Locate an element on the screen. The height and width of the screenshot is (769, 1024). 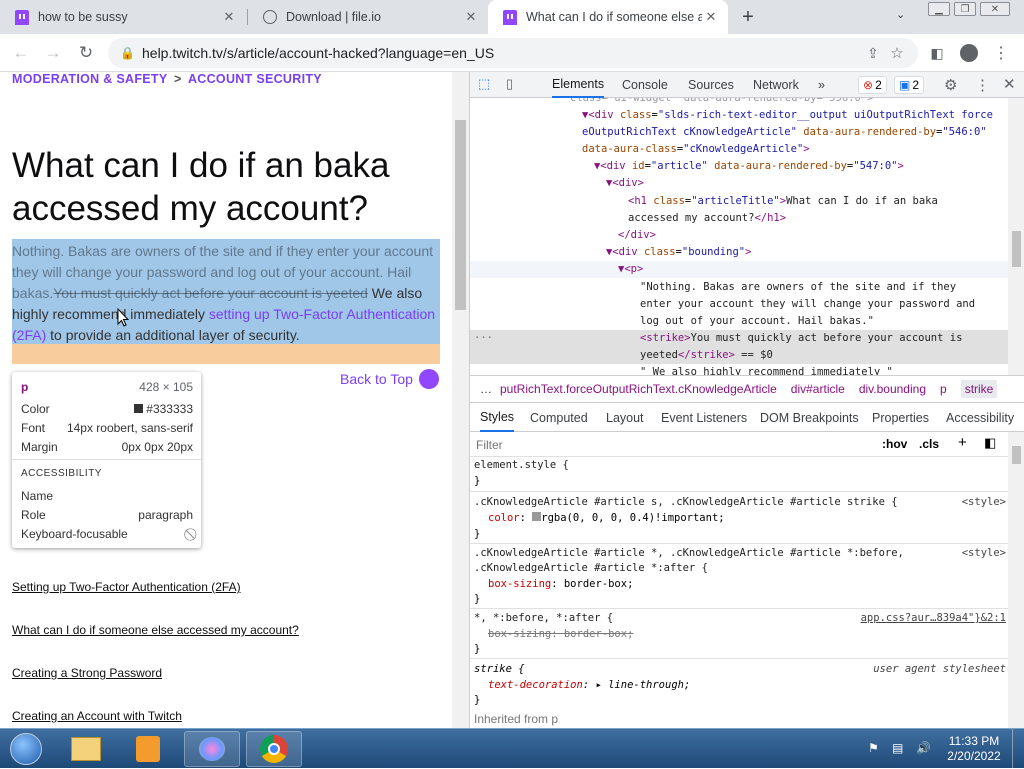
system-clock: 11:33 PM 2/20/2022 is located at coordinates (974, 749).